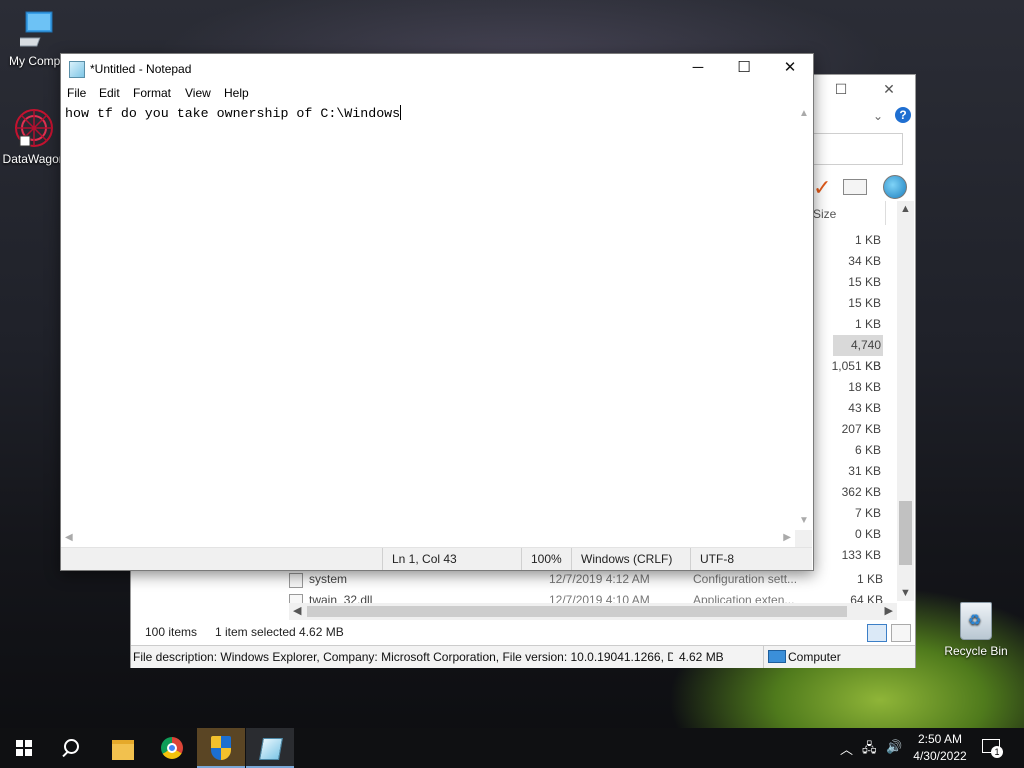  I want to click on size-cell: 6 KB, so click(867, 450).